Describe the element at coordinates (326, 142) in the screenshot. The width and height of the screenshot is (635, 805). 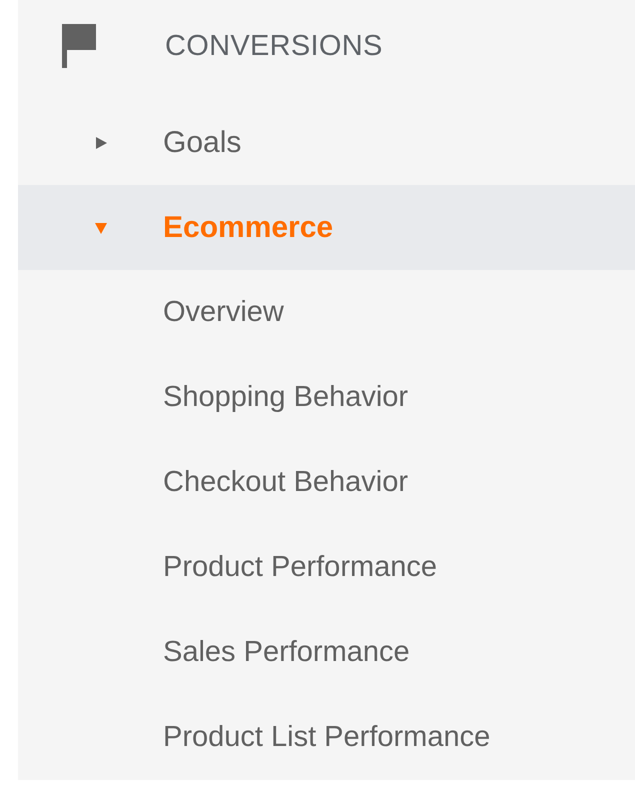
I see `nav-item: Goals` at that location.